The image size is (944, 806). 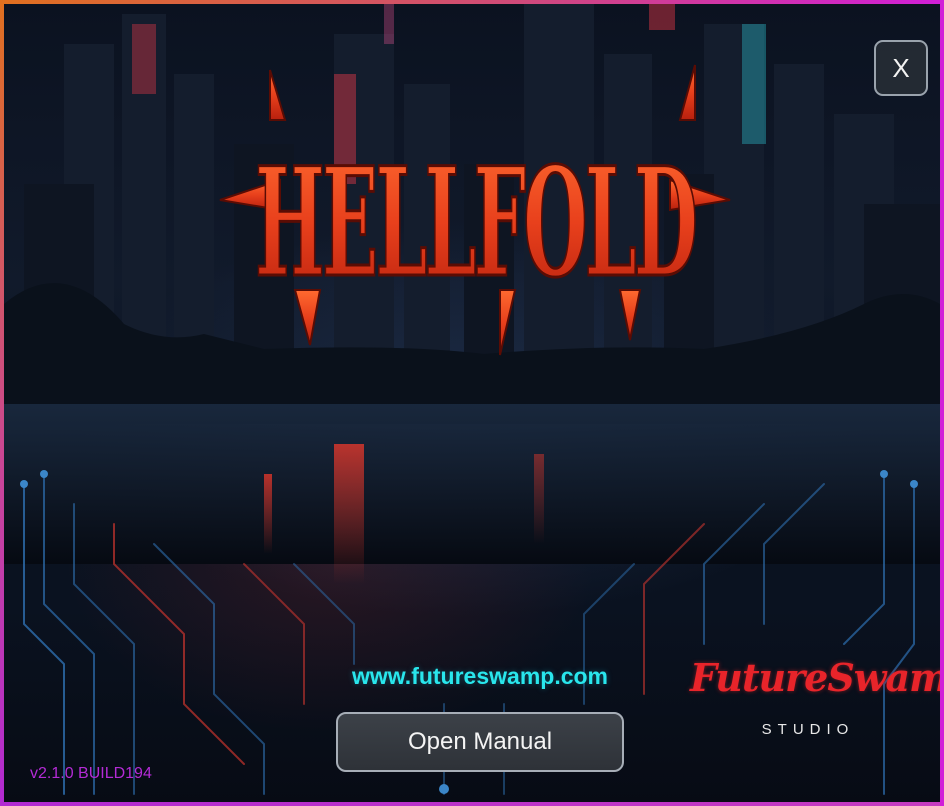 I want to click on close-icon: X, so click(x=901, y=68).